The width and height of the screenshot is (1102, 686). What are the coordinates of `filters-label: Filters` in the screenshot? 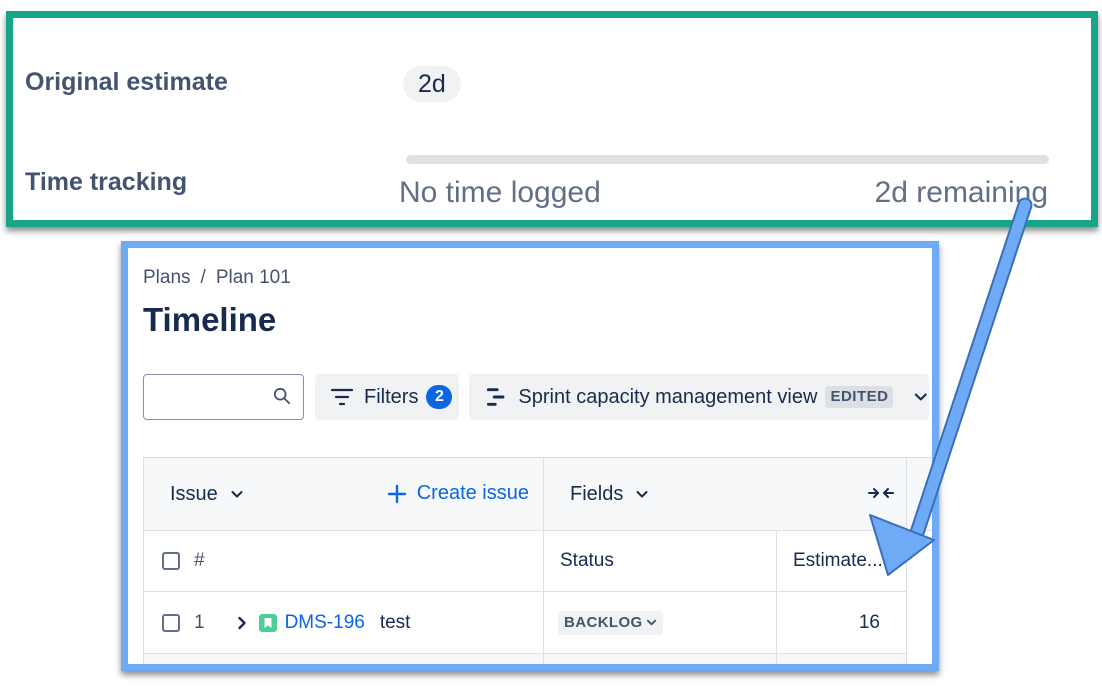 It's located at (391, 396).